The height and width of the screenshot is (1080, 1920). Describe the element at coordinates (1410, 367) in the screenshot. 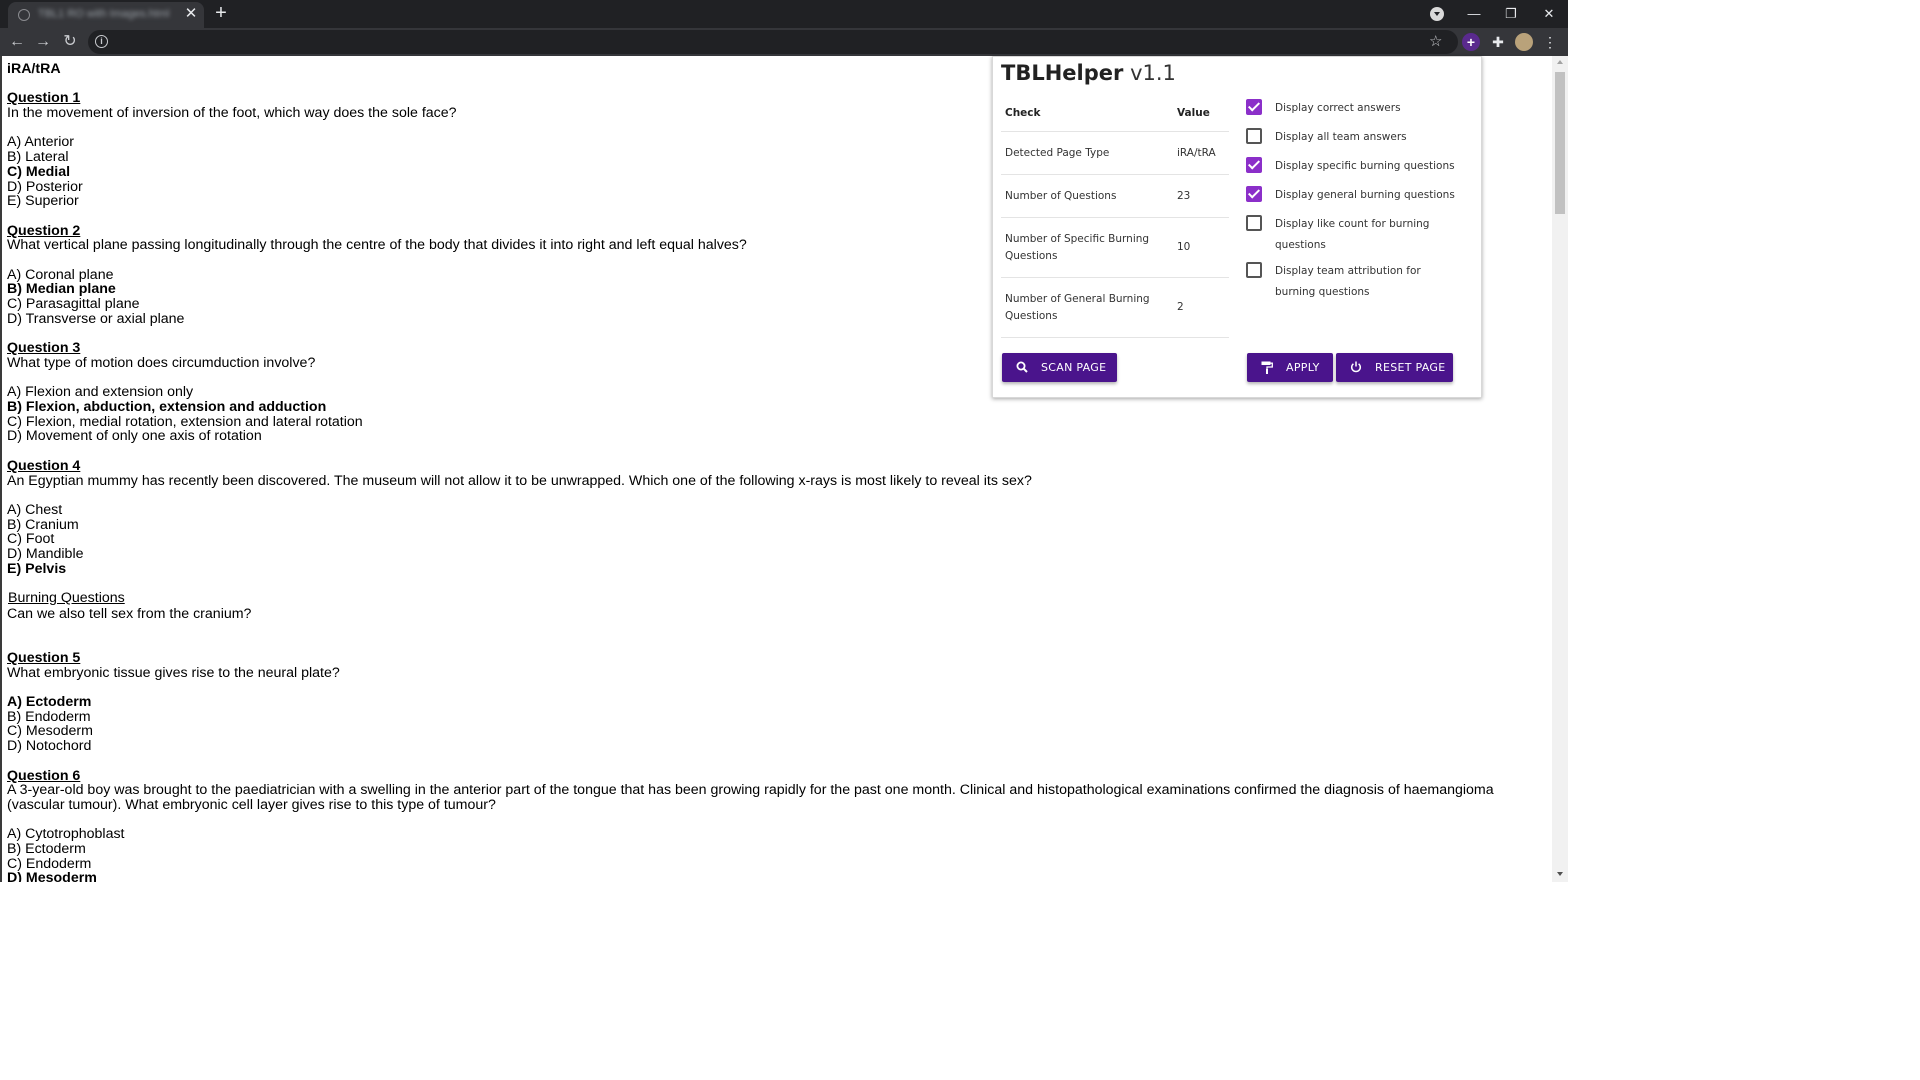

I see `reset-page-label: RESET PAGE` at that location.